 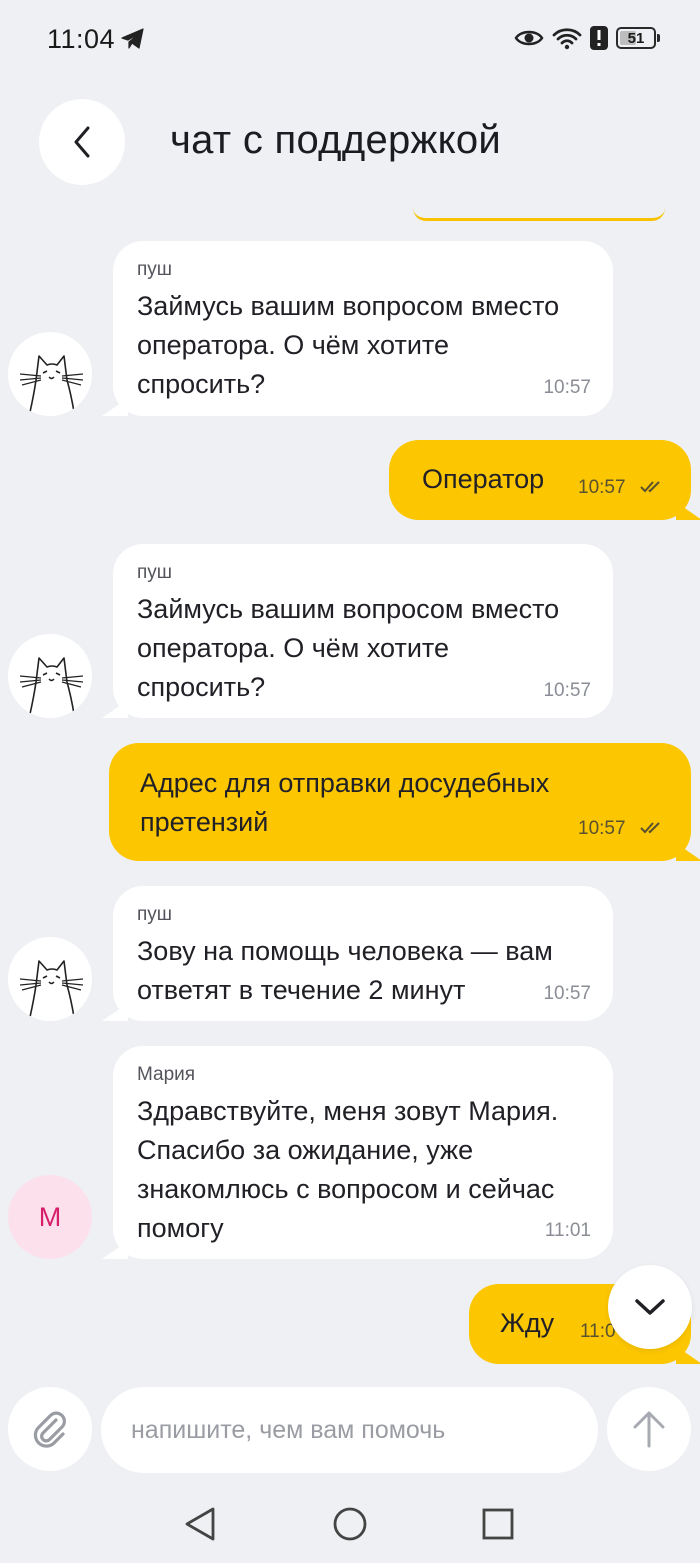 I want to click on nav-back-button, so click(x=200, y=1524).